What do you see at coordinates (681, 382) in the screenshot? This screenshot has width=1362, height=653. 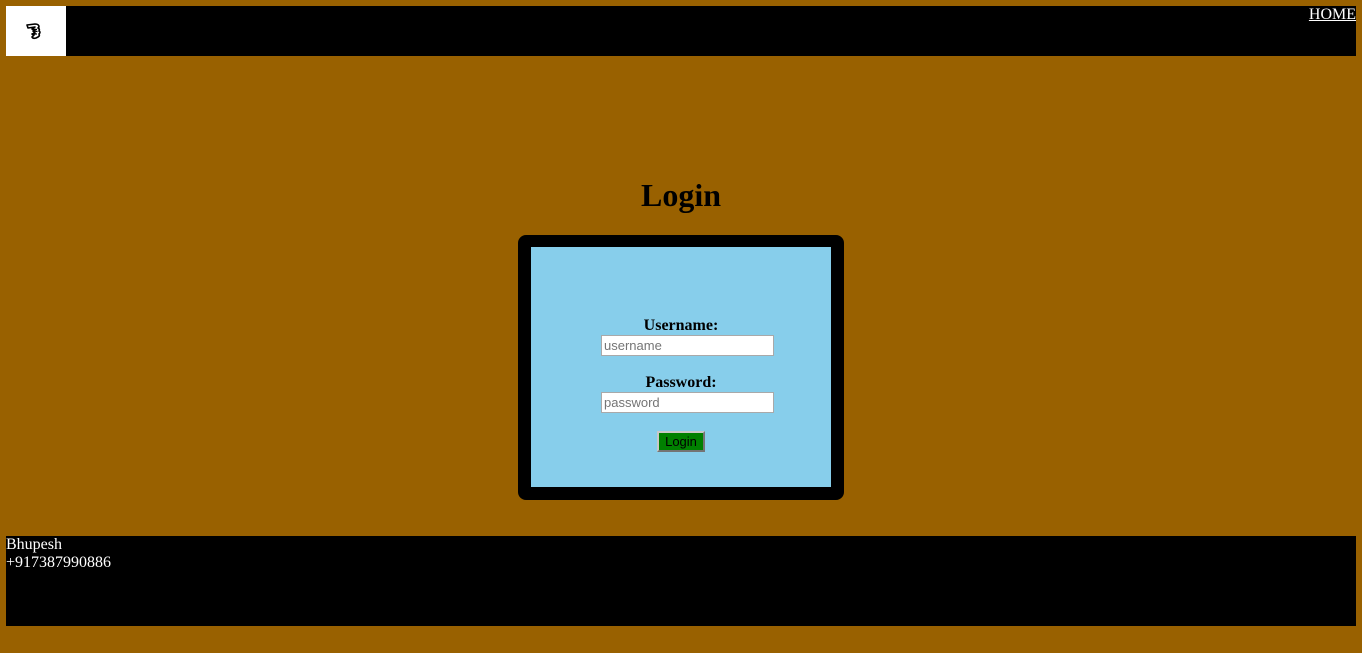 I see `password-label: Password:` at bounding box center [681, 382].